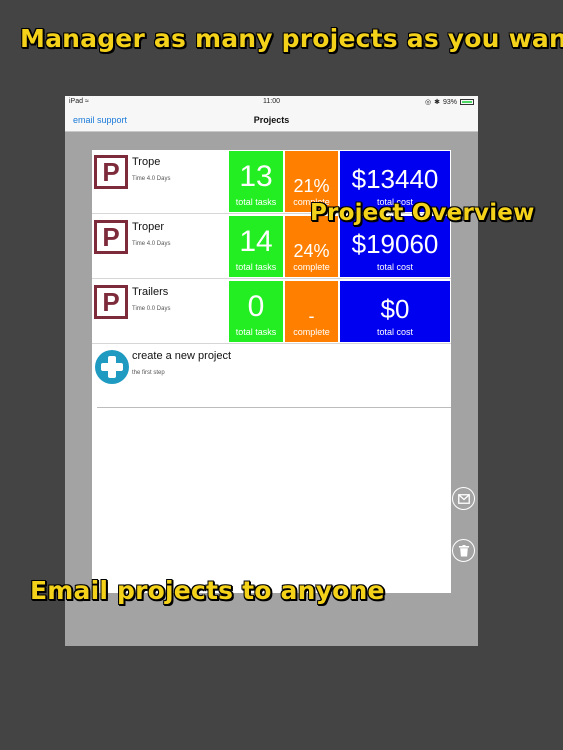 This screenshot has width=563, height=750. What do you see at coordinates (256, 176) in the screenshot?
I see `total-tasks-value: 13` at bounding box center [256, 176].